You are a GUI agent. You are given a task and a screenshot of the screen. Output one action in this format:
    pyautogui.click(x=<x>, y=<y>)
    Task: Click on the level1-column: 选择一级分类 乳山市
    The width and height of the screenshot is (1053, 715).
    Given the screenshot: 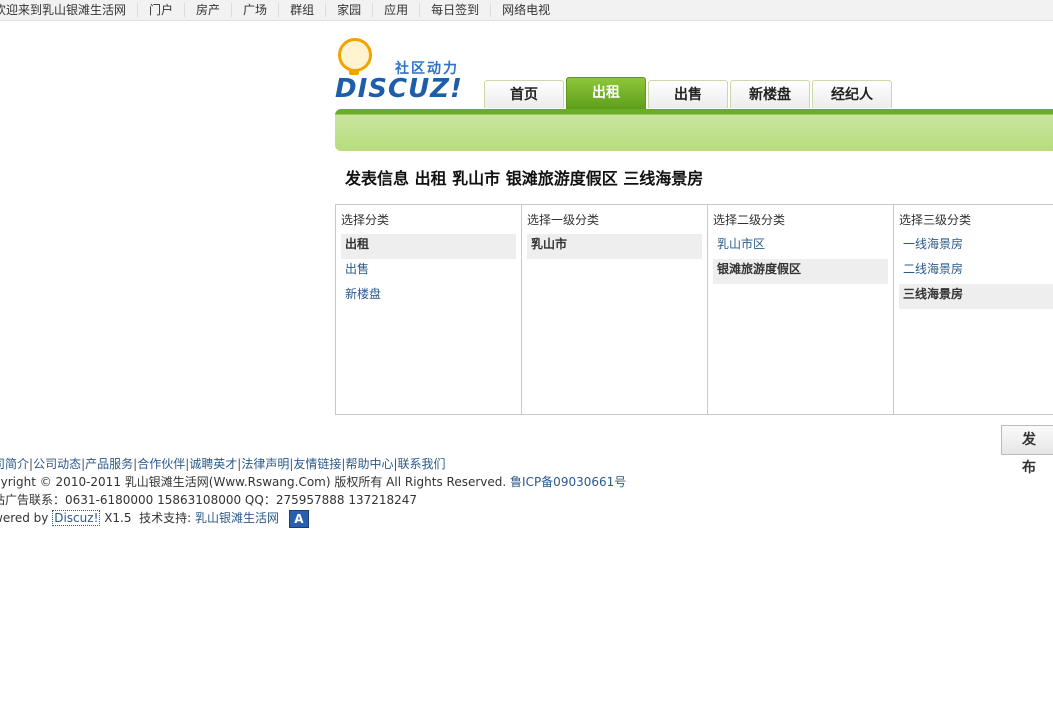 What is the action you would take?
    pyautogui.click(x=615, y=309)
    